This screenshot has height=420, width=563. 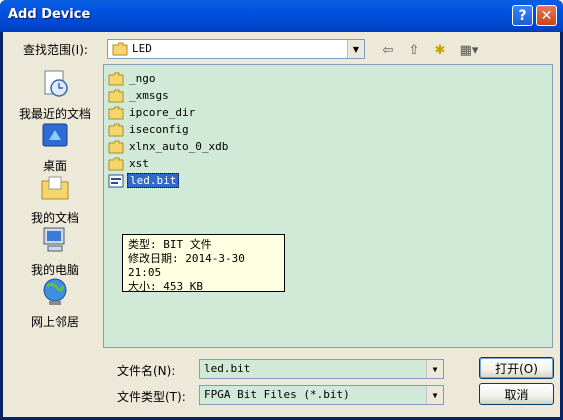 I want to click on help-button: ?, so click(x=522, y=15).